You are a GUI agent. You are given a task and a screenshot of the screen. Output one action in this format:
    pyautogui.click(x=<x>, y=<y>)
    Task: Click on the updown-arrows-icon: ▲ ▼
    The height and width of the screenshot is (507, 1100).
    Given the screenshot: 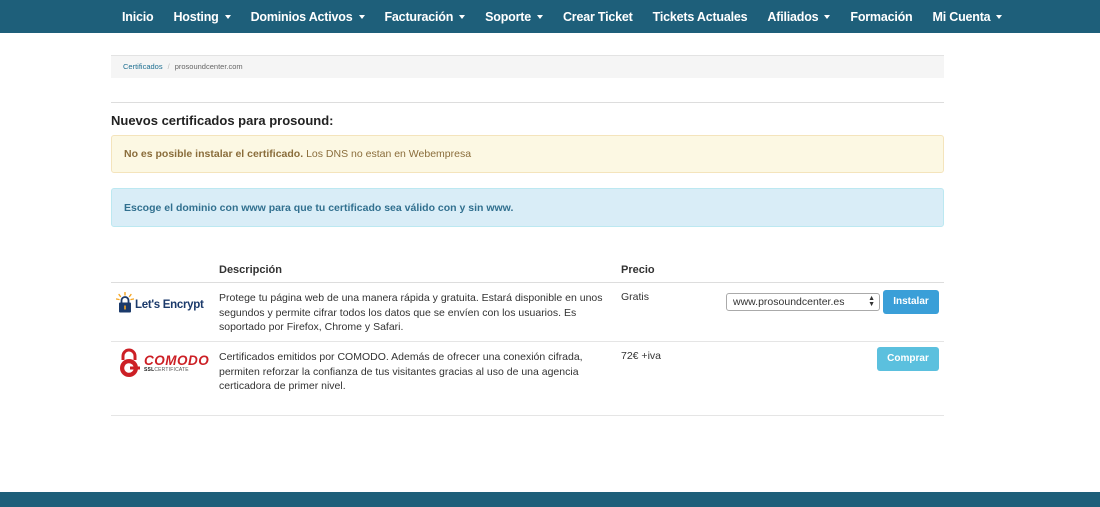 What is the action you would take?
    pyautogui.click(x=871, y=301)
    